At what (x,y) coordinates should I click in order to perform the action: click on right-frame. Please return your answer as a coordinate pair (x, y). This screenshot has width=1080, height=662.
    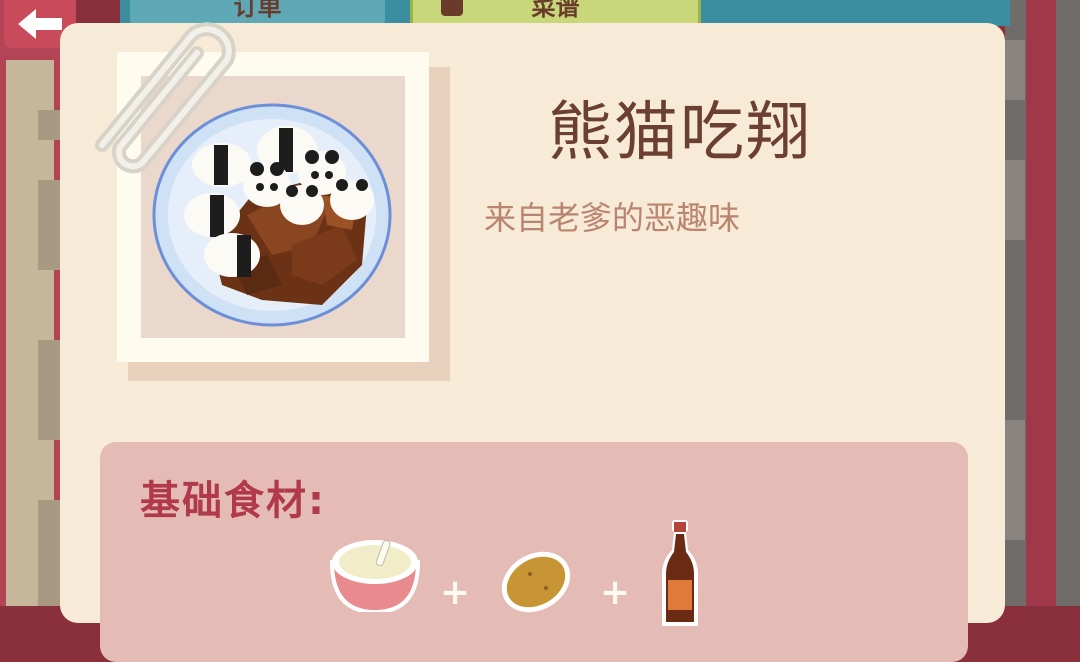
    Looking at the image, I should click on (1041, 303).